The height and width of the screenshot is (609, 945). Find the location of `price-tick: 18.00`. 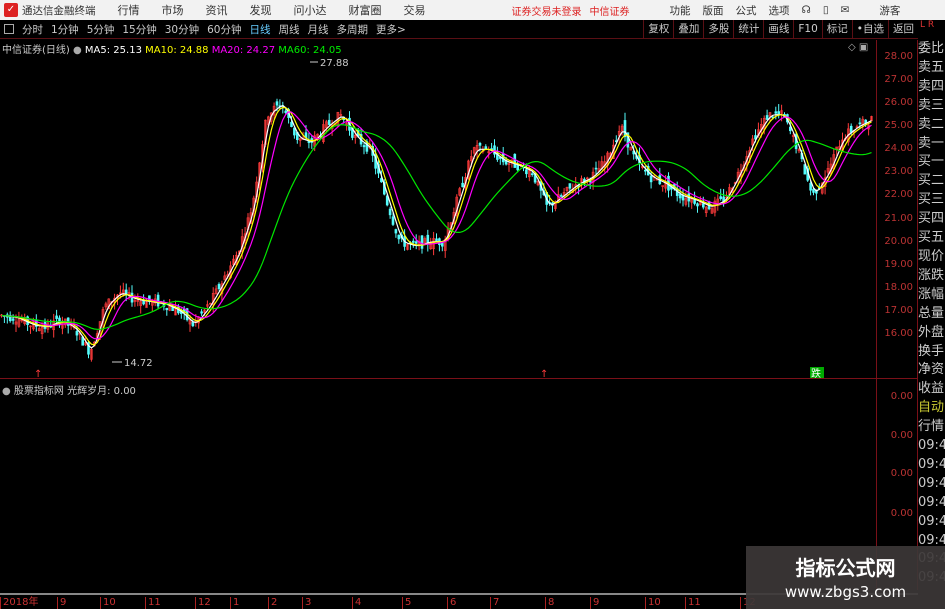

price-tick: 18.00 is located at coordinates (898, 287).